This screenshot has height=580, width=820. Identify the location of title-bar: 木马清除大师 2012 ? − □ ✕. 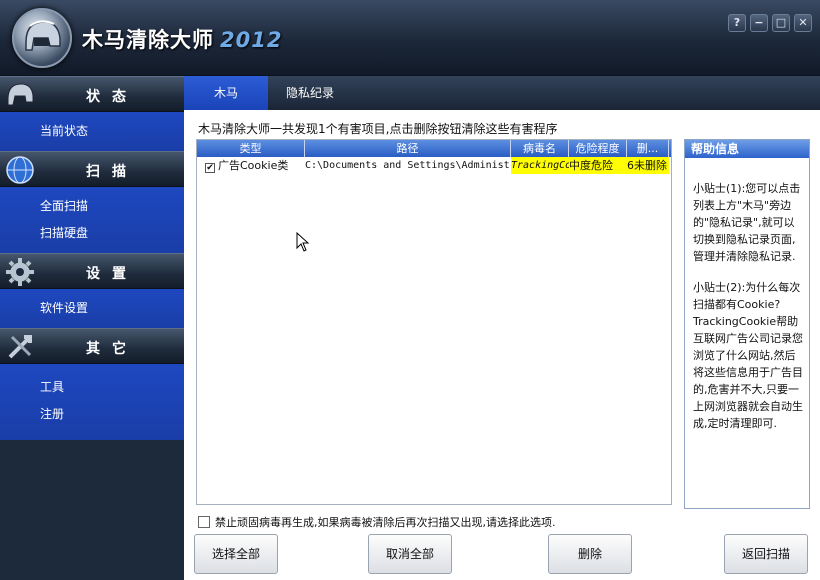
(410, 38).